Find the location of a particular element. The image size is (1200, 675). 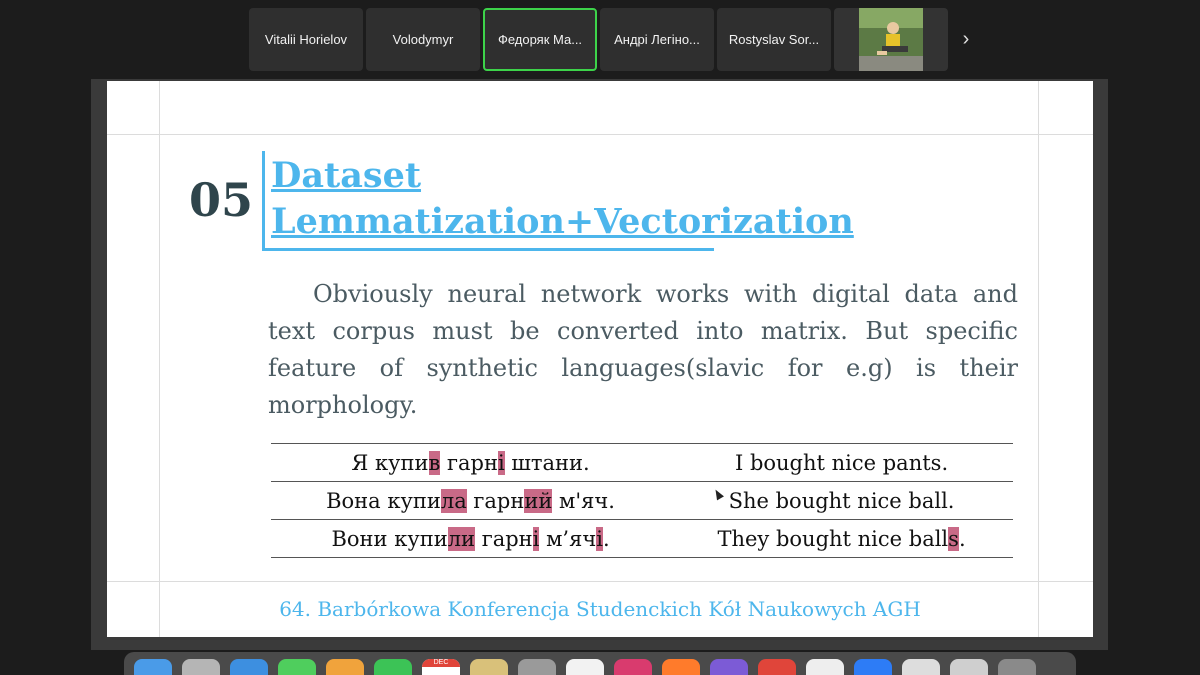

calendar-icon: DEC is located at coordinates (441, 667).